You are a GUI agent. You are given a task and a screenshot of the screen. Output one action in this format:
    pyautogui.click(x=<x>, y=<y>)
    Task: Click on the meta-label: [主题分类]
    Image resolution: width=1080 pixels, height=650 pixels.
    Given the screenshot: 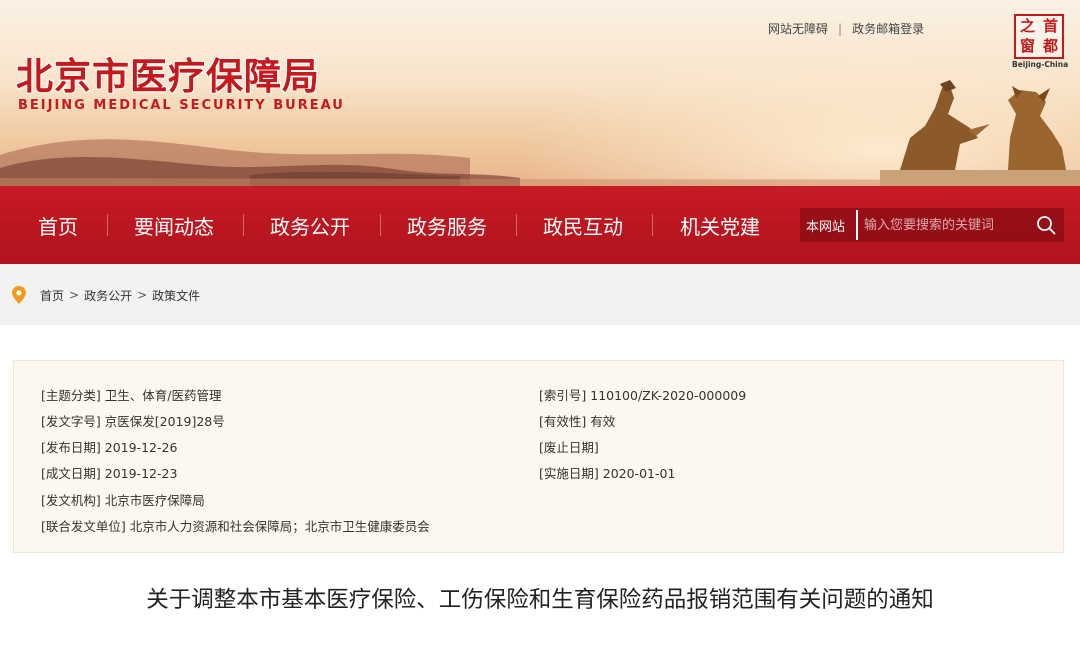 What is the action you would take?
    pyautogui.click(x=71, y=395)
    